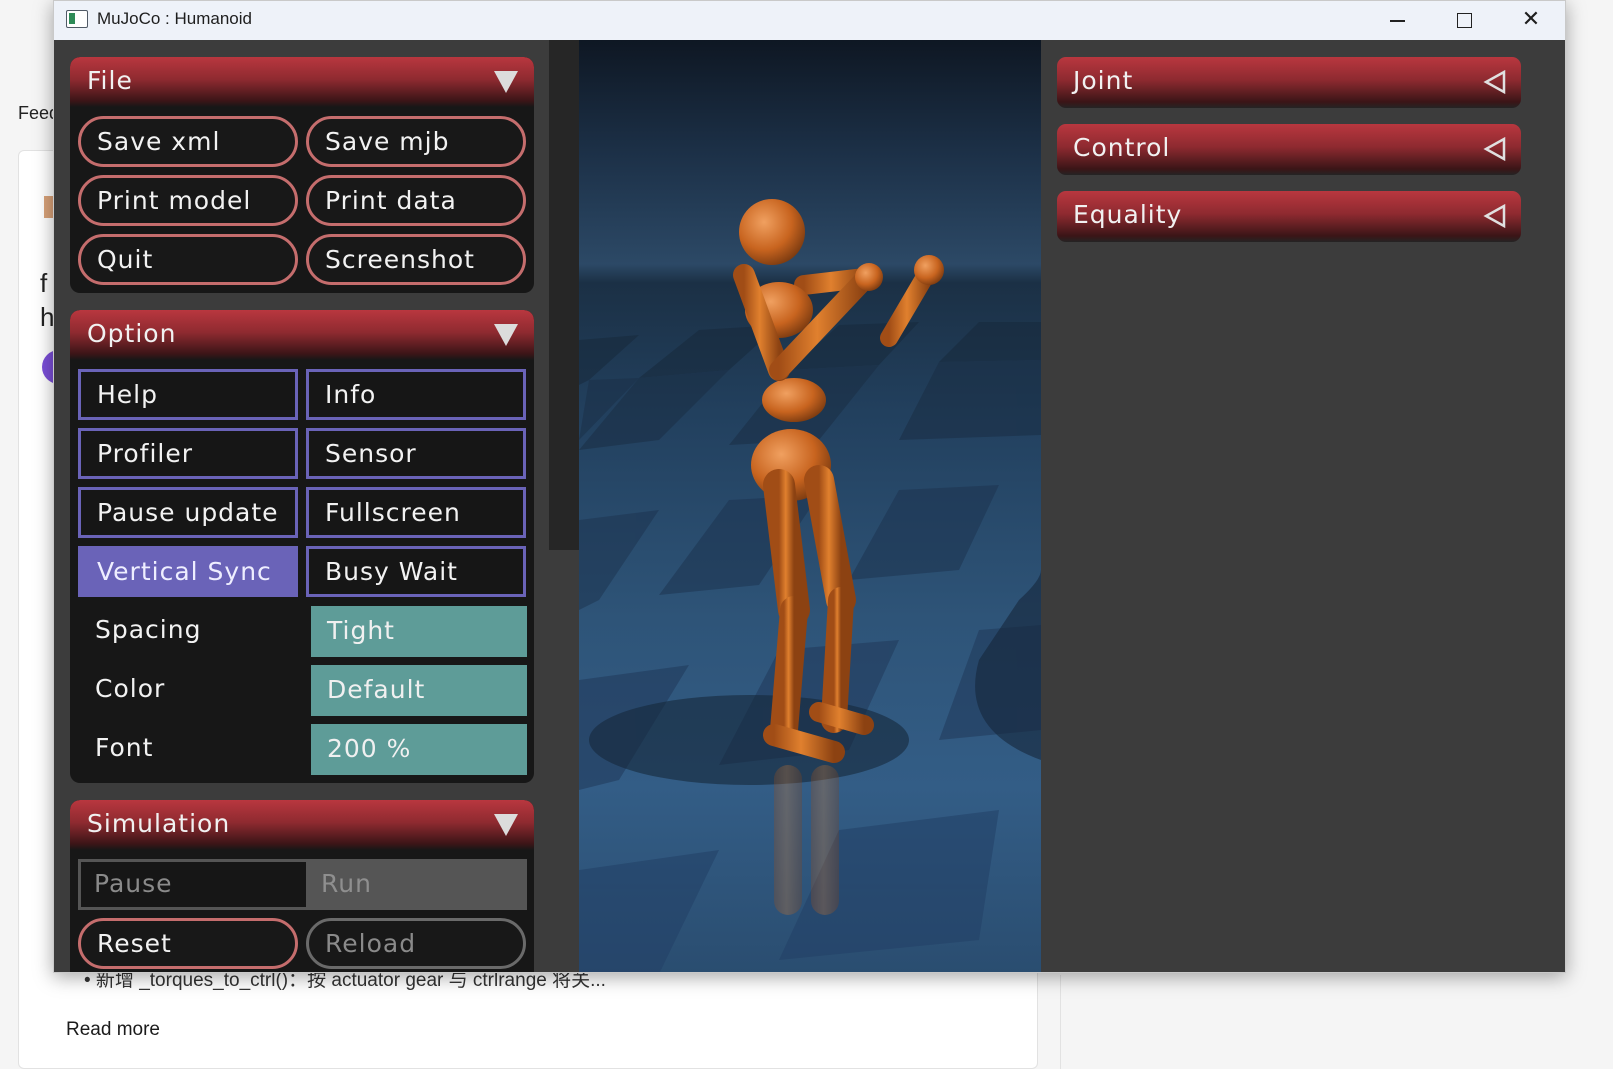  Describe the element at coordinates (188, 259) in the screenshot. I see `quit-button: Quit` at that location.